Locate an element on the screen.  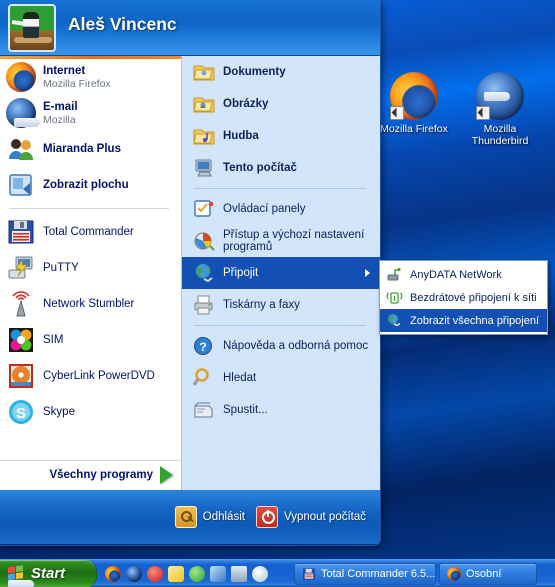
start-item-pristup-nastaveni-programu: Přístup a výchozí nastavení programů is located at coordinates (281, 241).